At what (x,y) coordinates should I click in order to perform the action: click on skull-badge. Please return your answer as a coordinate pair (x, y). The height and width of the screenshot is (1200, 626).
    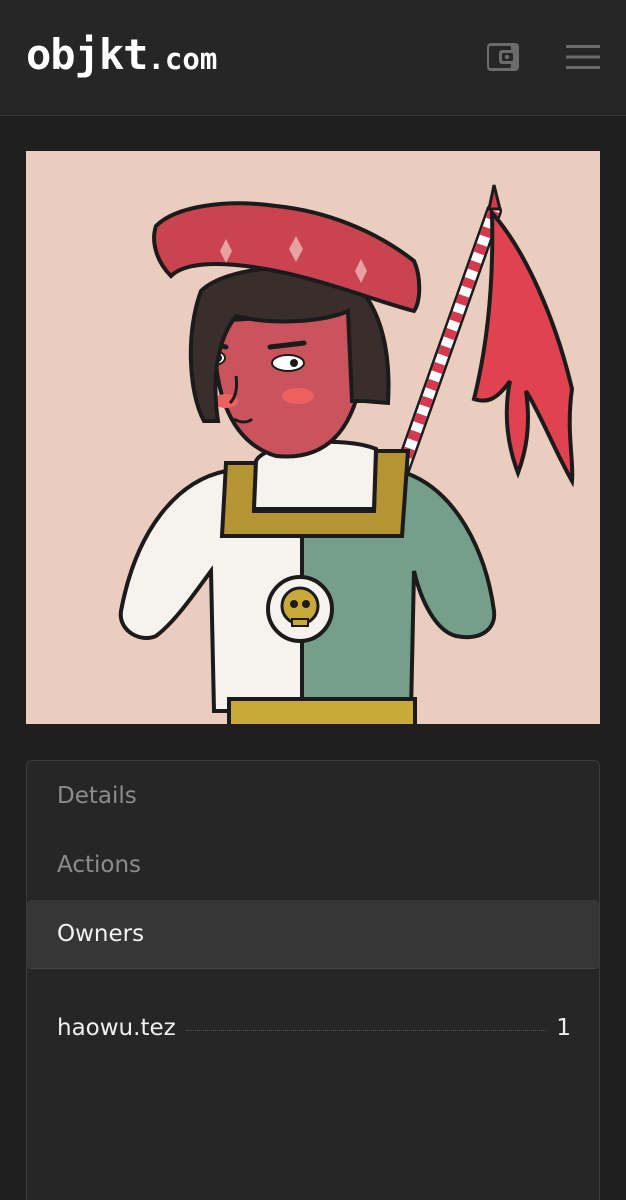
    Looking at the image, I should click on (300, 609).